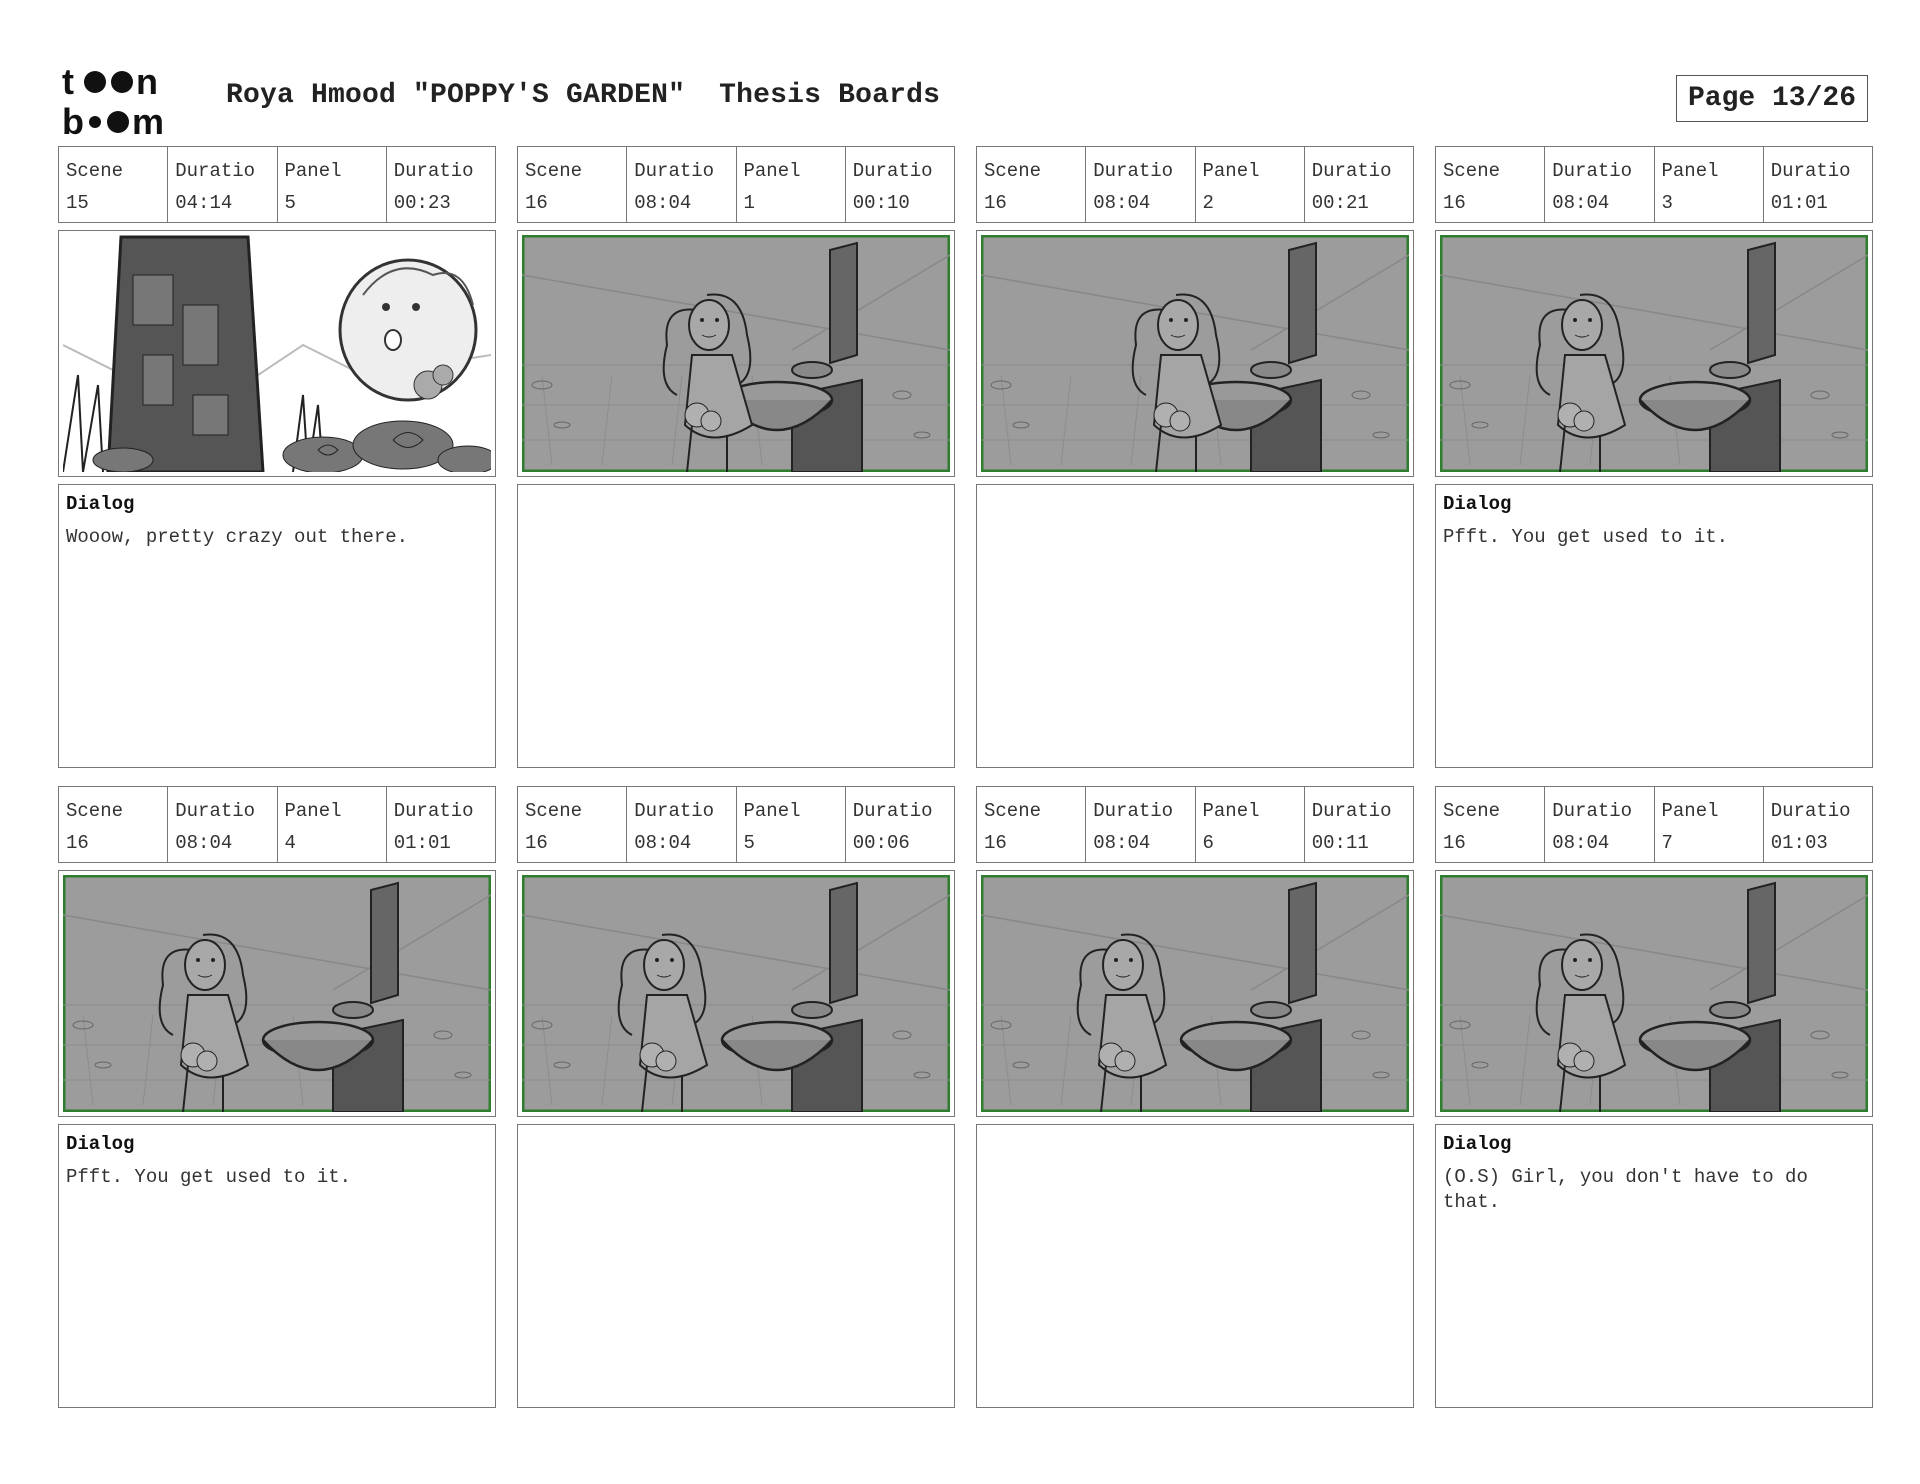 This screenshot has width=1920, height=1484. I want to click on panel-value: 5, so click(290, 203).